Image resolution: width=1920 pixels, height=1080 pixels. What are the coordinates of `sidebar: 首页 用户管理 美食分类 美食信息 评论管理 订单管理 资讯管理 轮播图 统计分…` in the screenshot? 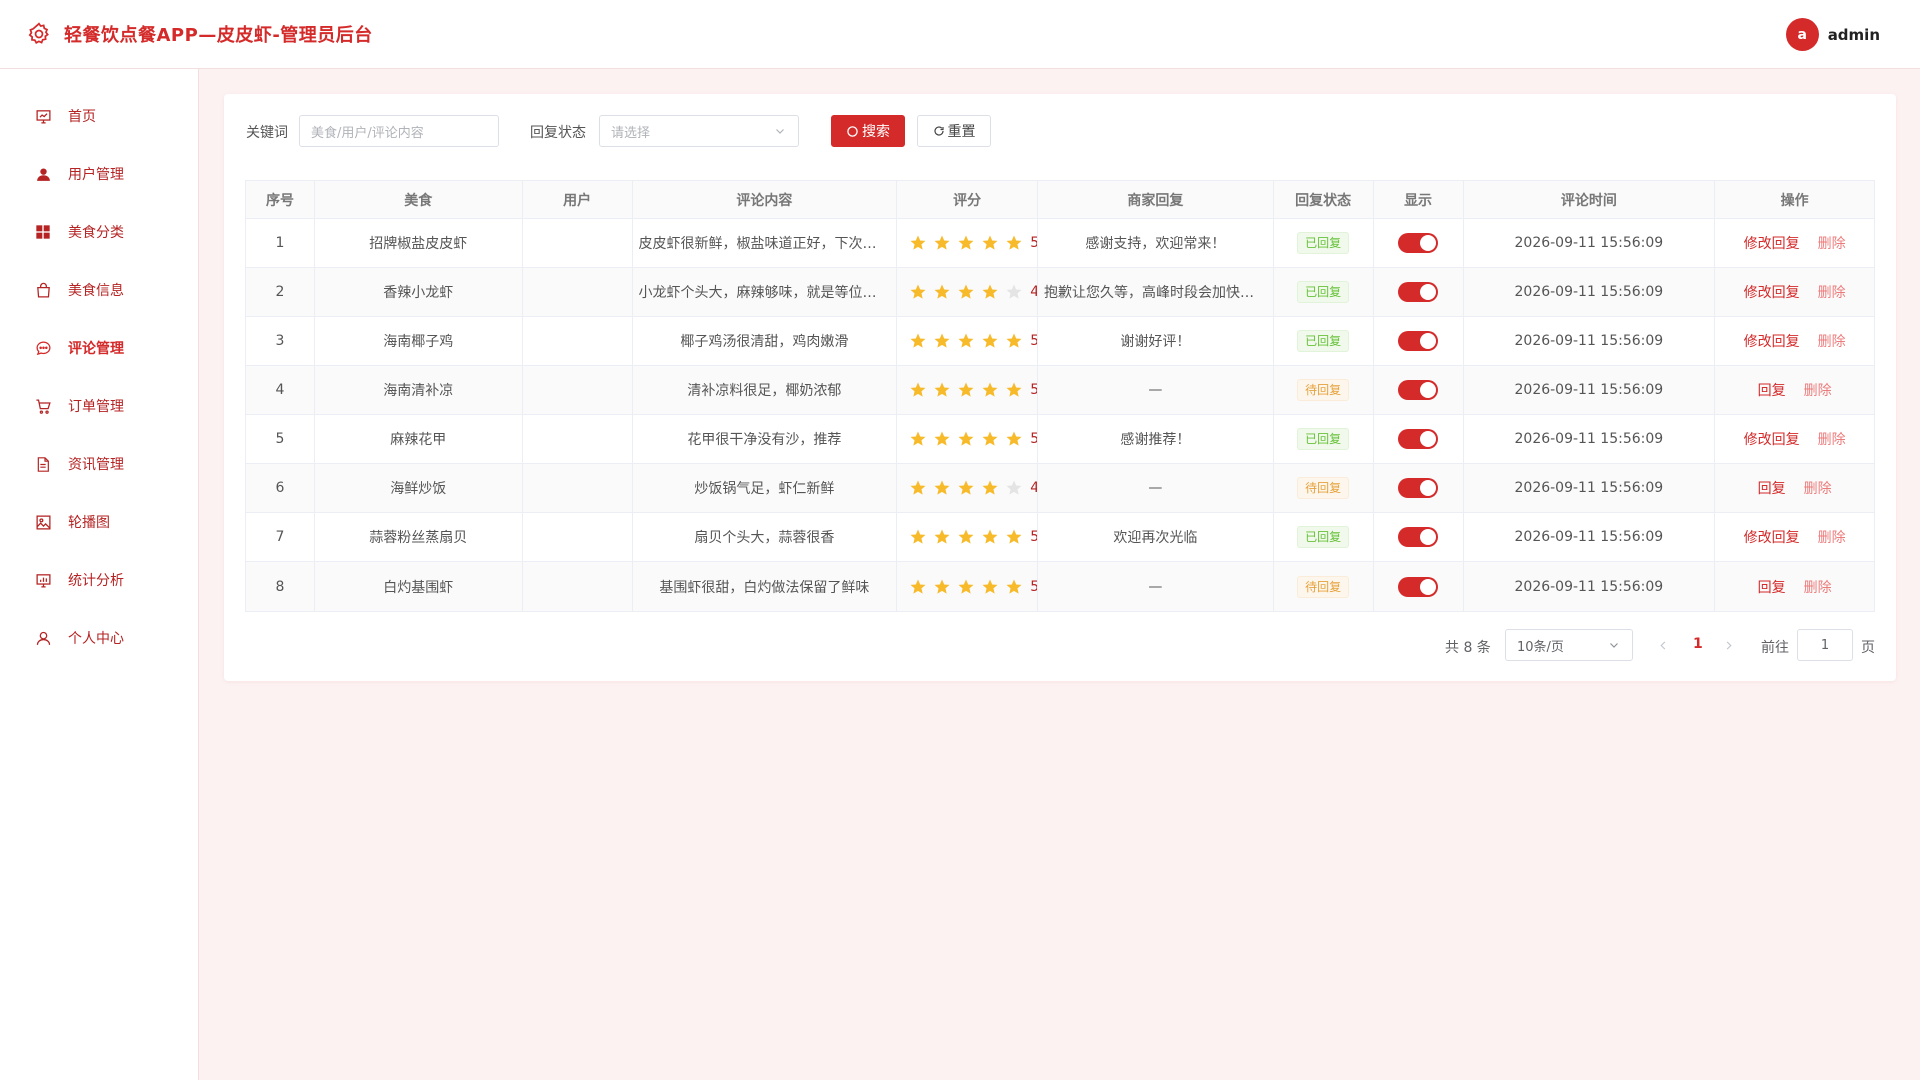 It's located at (99, 574).